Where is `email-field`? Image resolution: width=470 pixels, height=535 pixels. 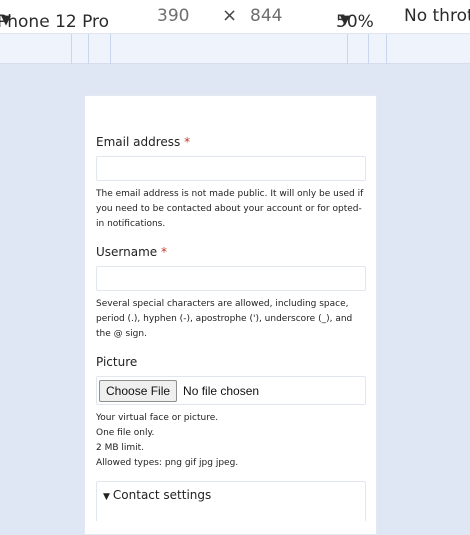 email-field is located at coordinates (231, 168).